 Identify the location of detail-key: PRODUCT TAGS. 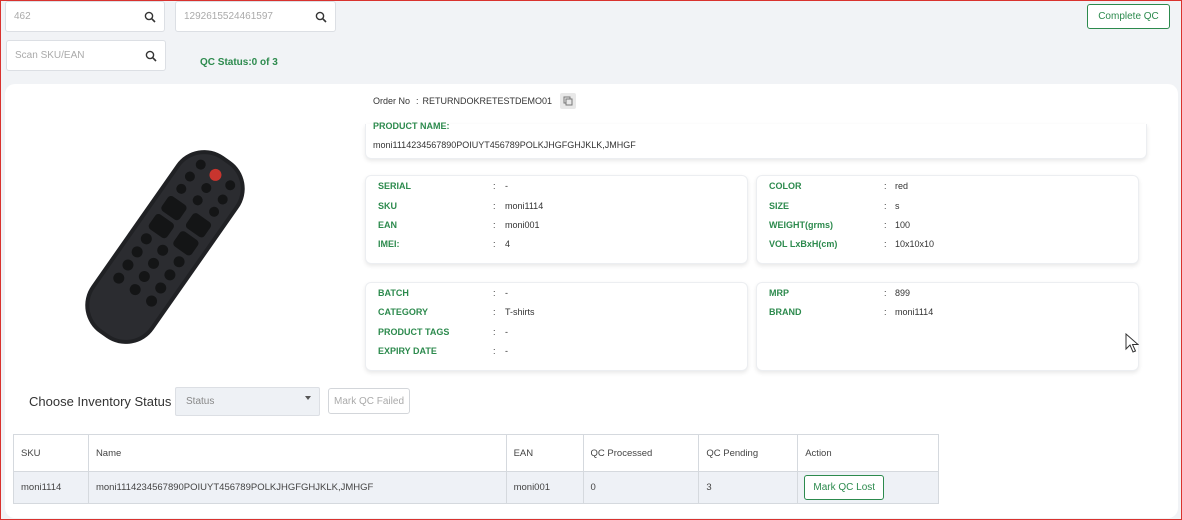
(414, 332).